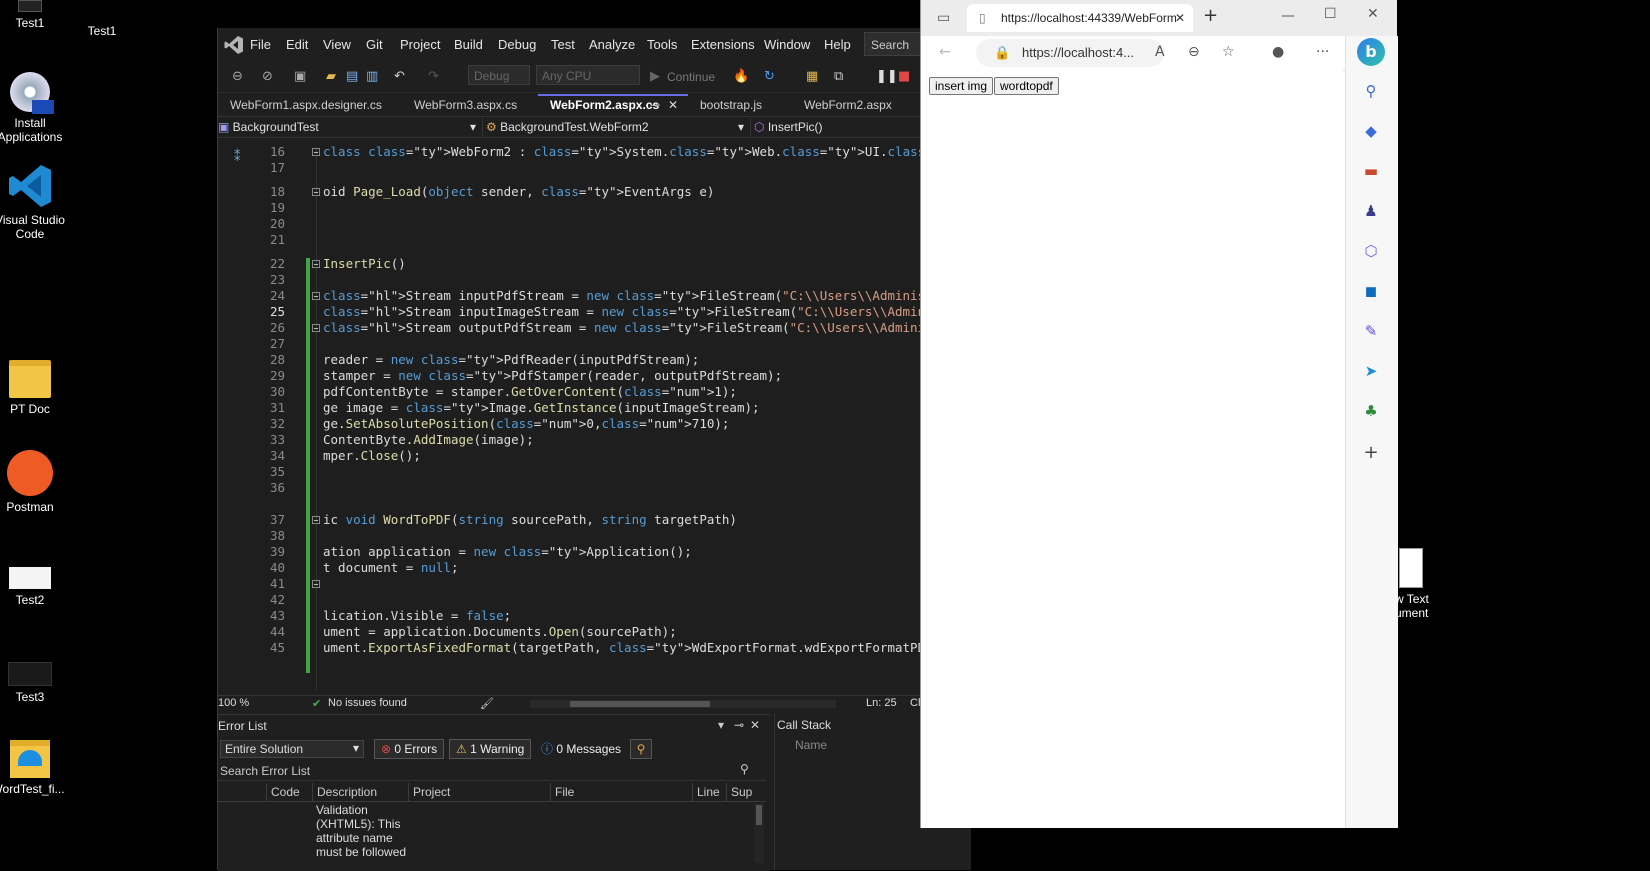 The image size is (1650, 871). I want to click on column-line: Line, so click(709, 792).